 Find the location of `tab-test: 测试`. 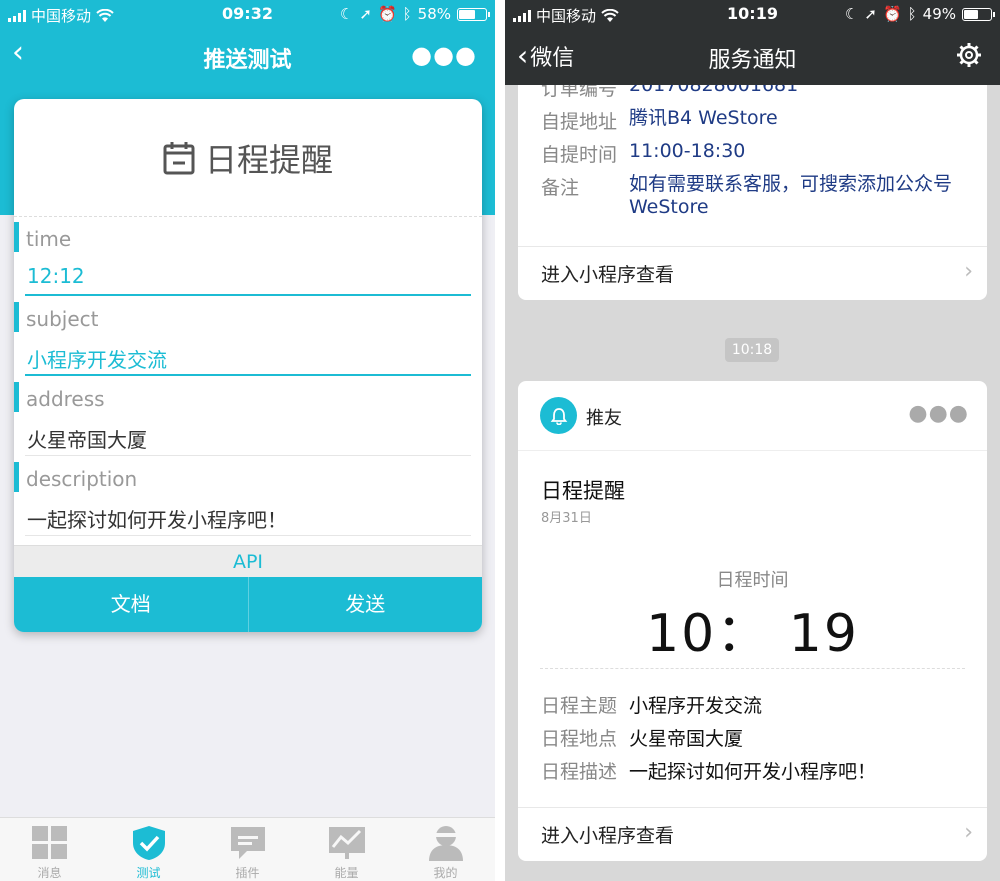

tab-test: 测试 is located at coordinates (148, 849).